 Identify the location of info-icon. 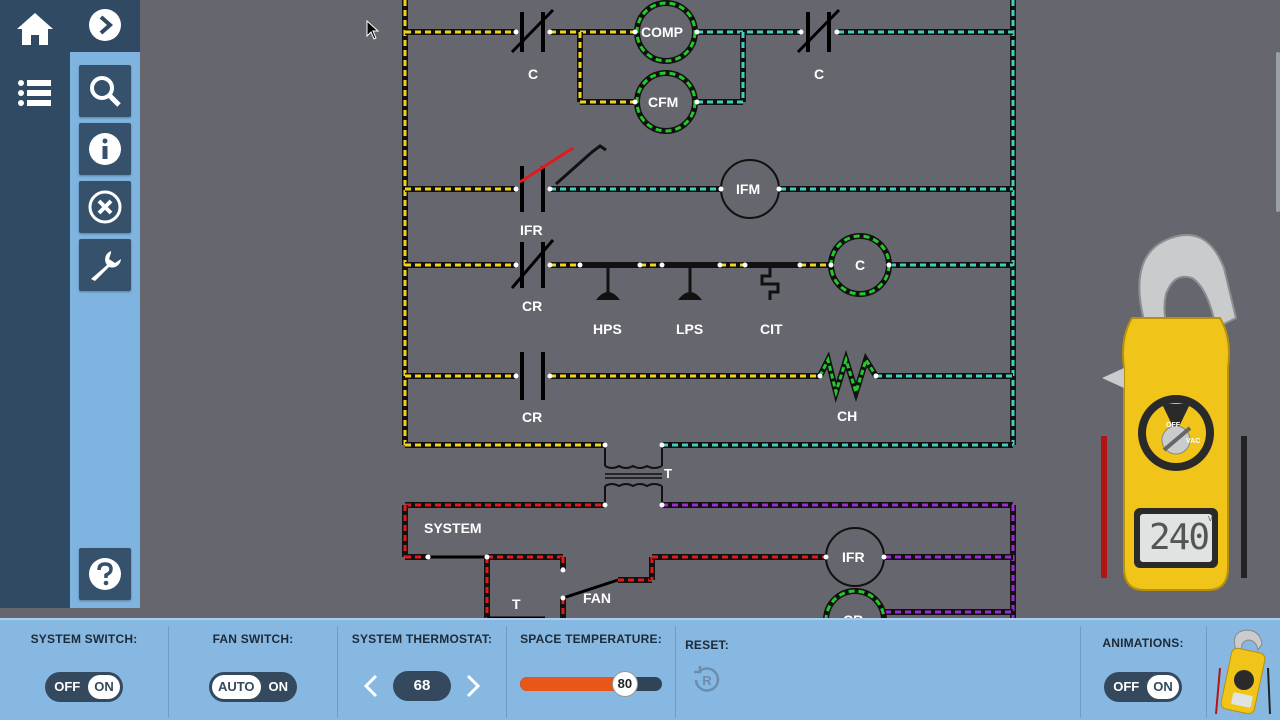
(105, 149).